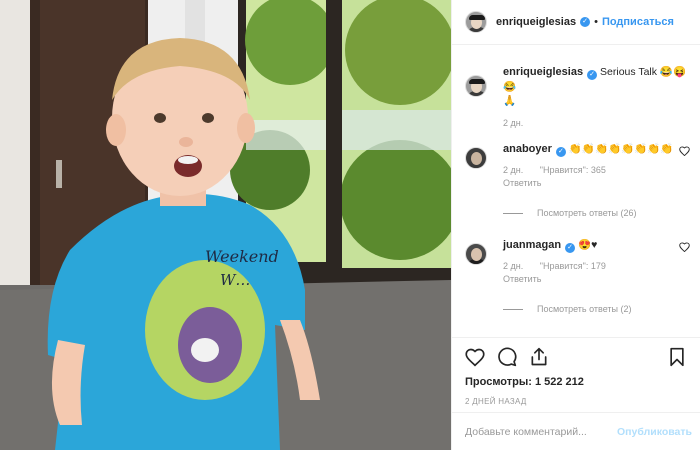  What do you see at coordinates (513, 123) in the screenshot?
I see `caption-age: 2 дн.` at bounding box center [513, 123].